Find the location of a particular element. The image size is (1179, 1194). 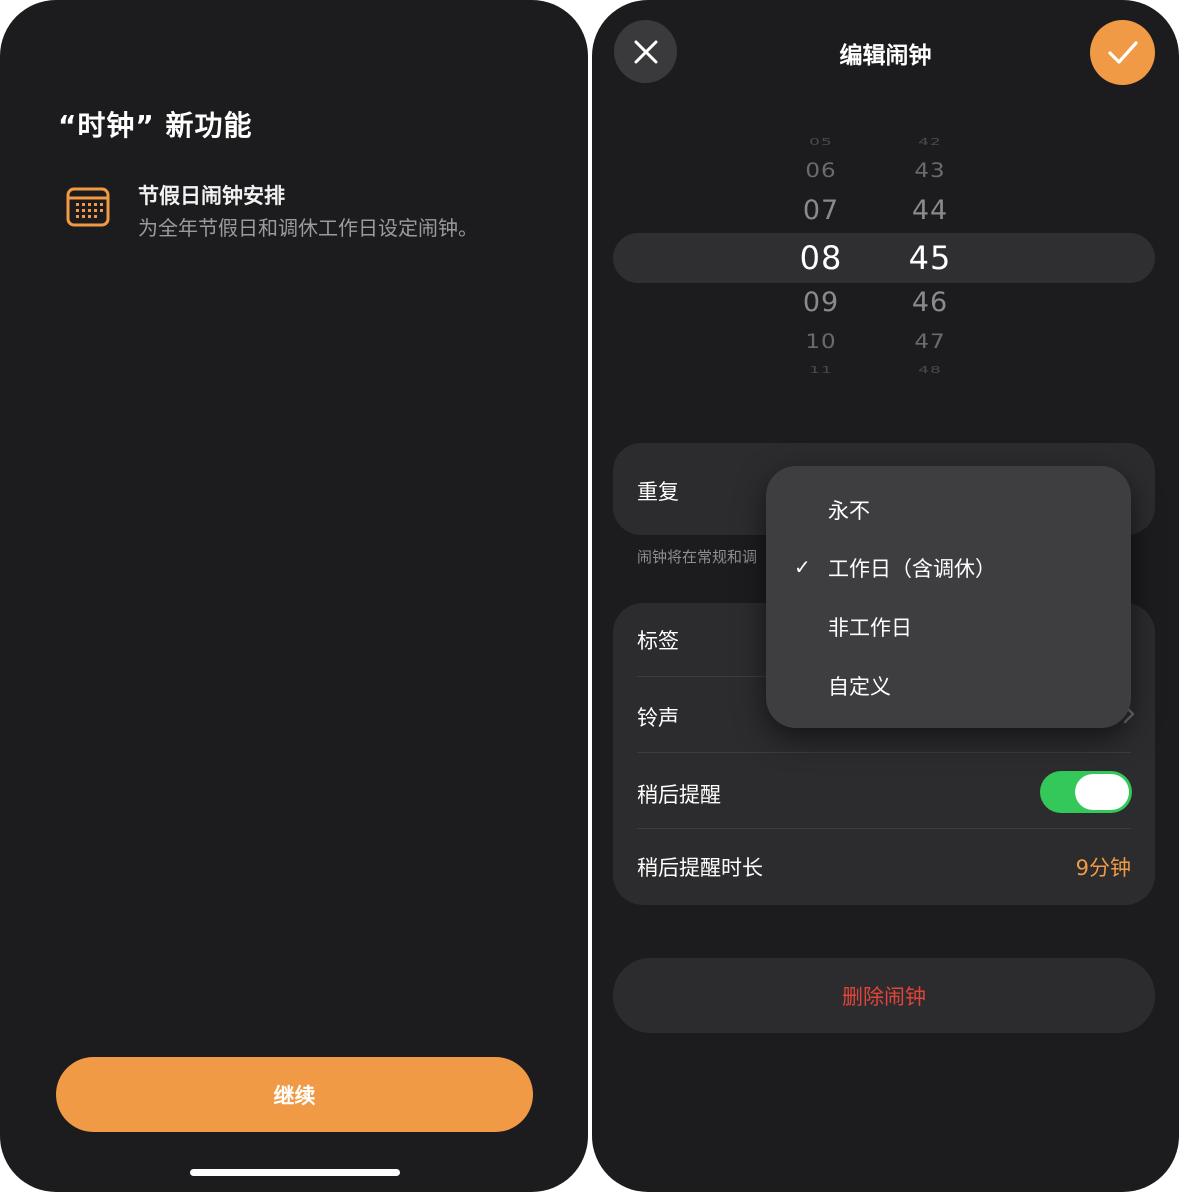

picker-selection-band is located at coordinates (884, 258).